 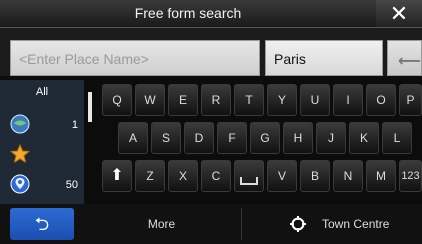 What do you see at coordinates (216, 176) in the screenshot?
I see `key-c: C` at bounding box center [216, 176].